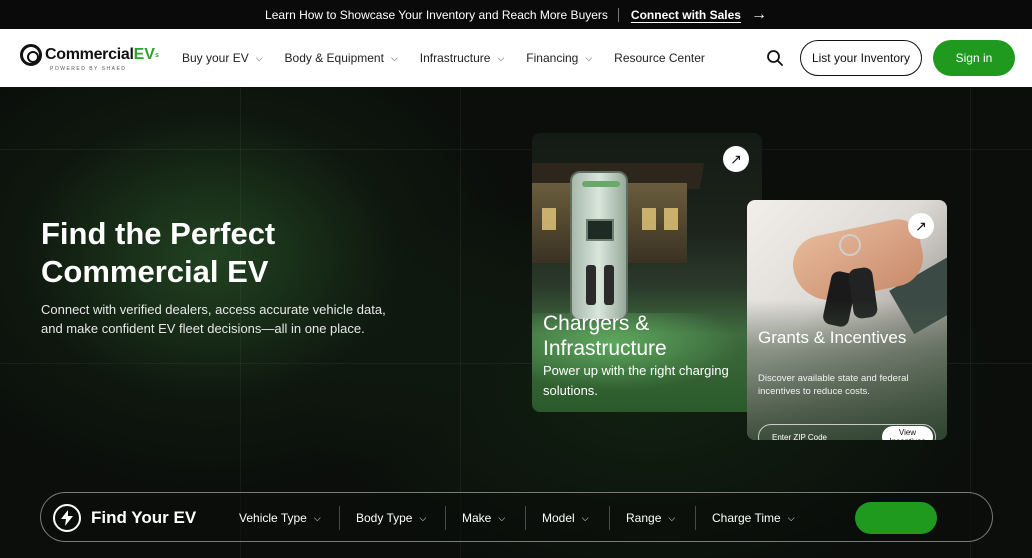  What do you see at coordinates (618, 14) in the screenshot?
I see `promo-divider` at bounding box center [618, 14].